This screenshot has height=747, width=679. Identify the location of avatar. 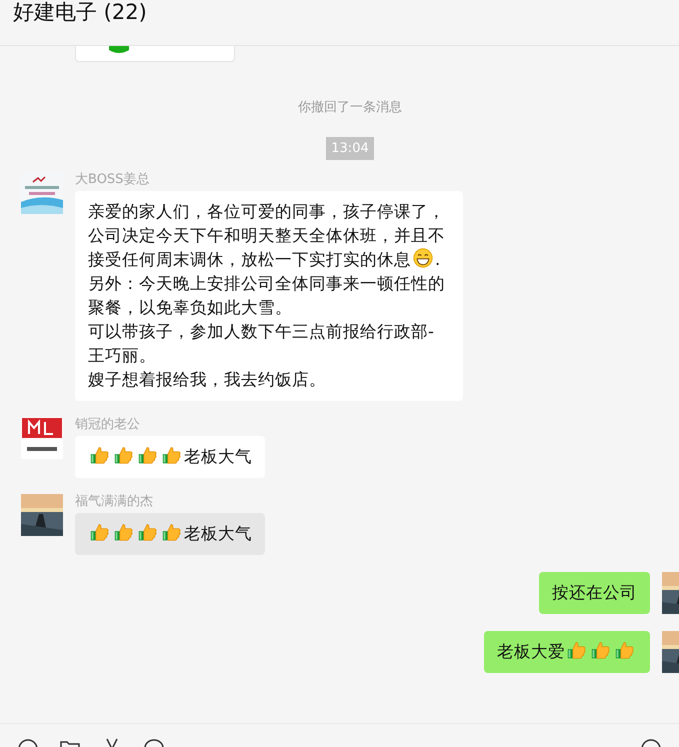
(42, 438).